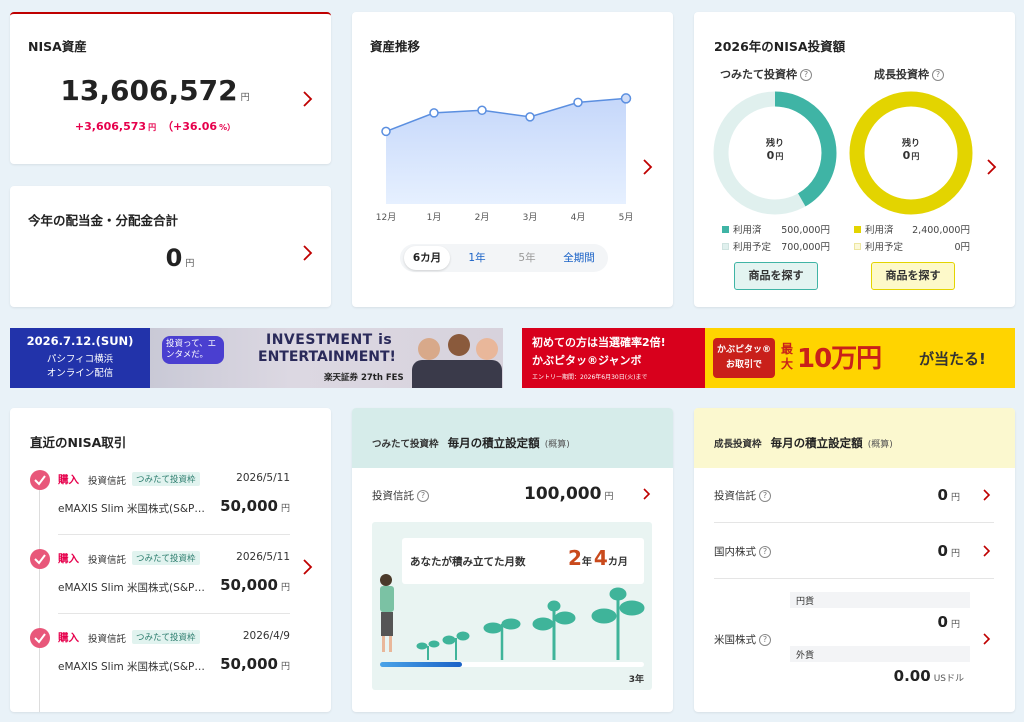  I want to click on monthly-fund-unit: 円, so click(609, 497).